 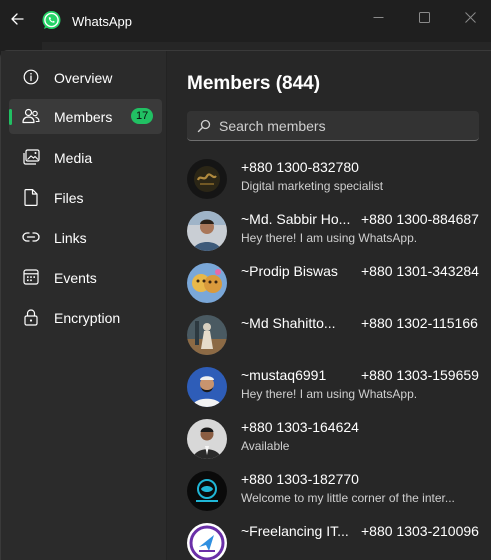 I want to click on sidebar-item-media: Media, so click(x=85, y=157).